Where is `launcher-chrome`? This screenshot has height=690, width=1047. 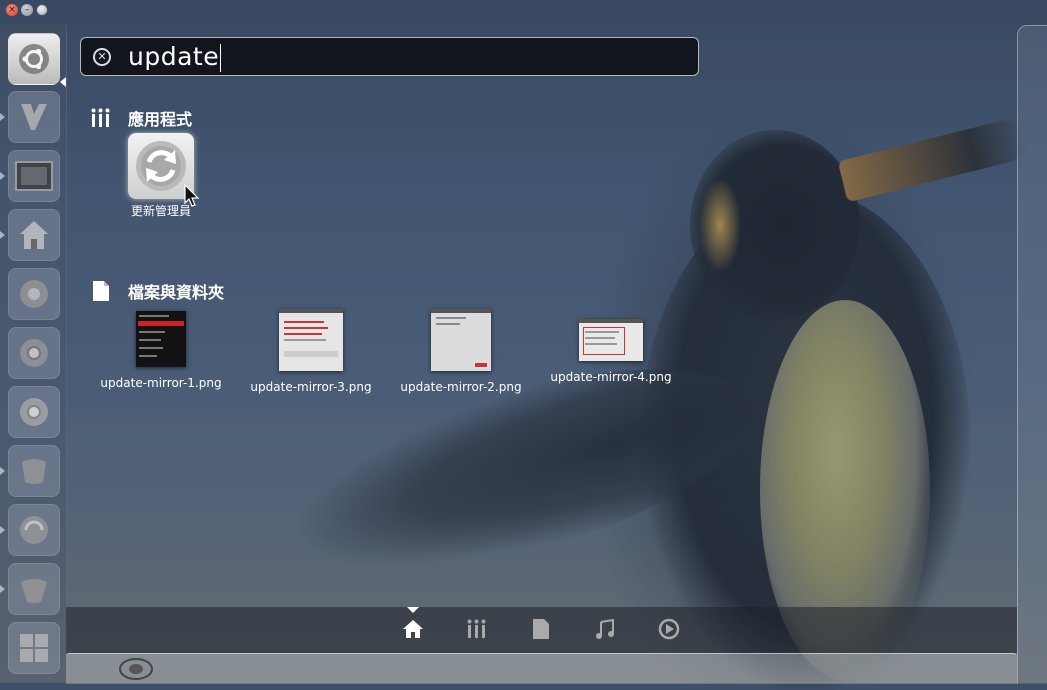 launcher-chrome is located at coordinates (34, 412).